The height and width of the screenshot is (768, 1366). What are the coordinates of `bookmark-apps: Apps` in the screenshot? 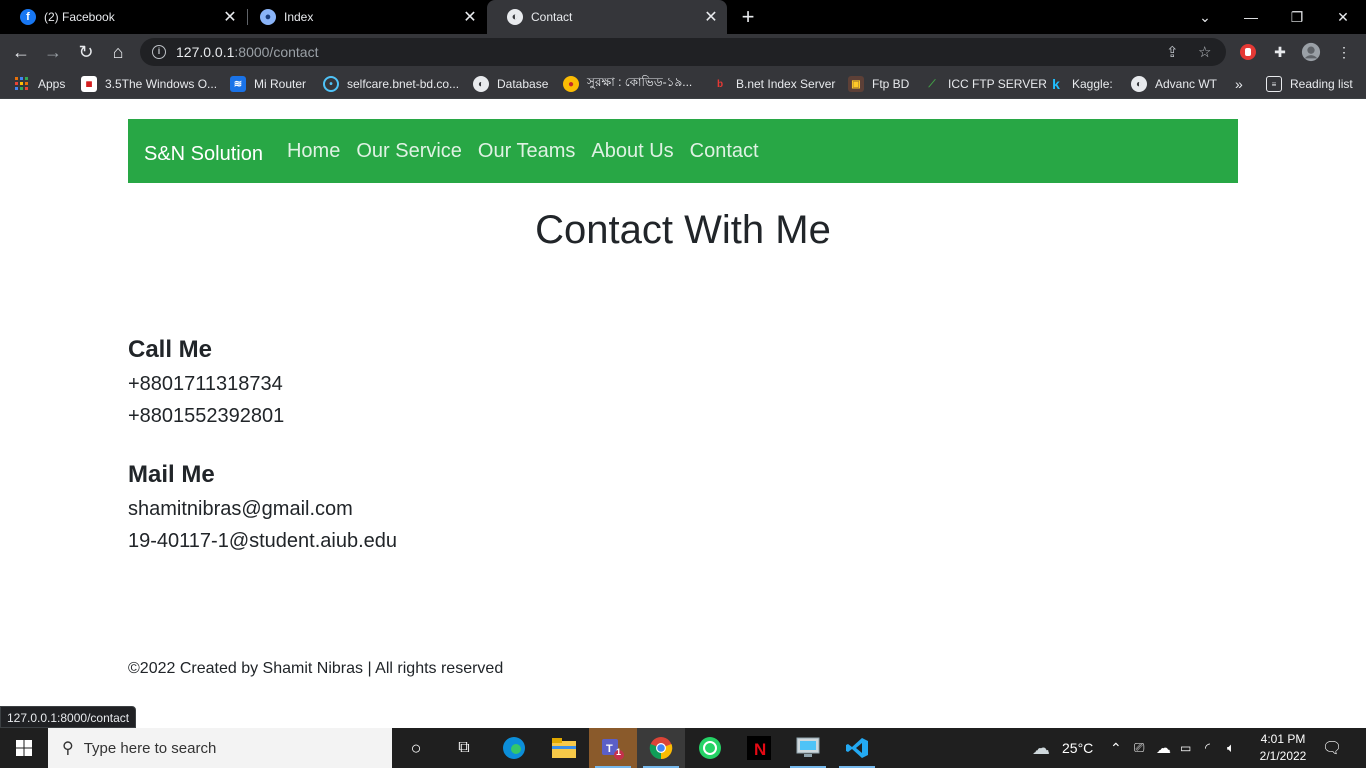 It's located at (39, 84).